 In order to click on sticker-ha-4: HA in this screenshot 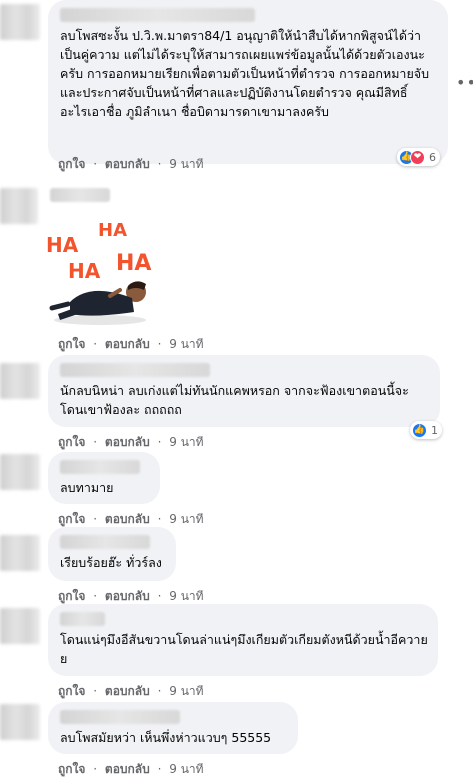, I will do `click(133, 263)`.